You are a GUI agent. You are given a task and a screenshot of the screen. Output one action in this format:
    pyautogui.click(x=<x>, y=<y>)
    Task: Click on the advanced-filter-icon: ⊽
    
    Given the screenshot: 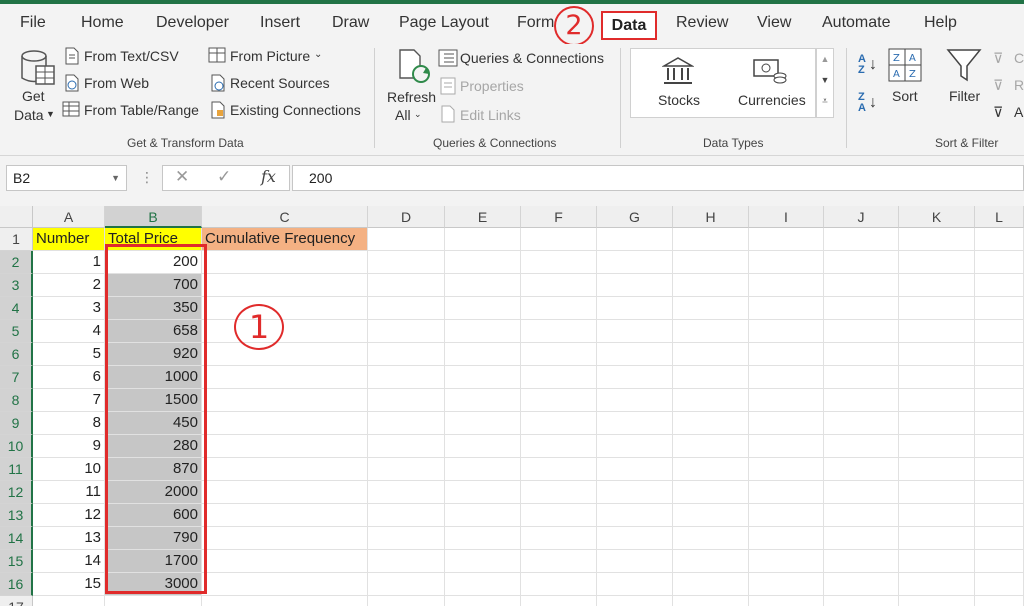 What is the action you would take?
    pyautogui.click(x=998, y=112)
    